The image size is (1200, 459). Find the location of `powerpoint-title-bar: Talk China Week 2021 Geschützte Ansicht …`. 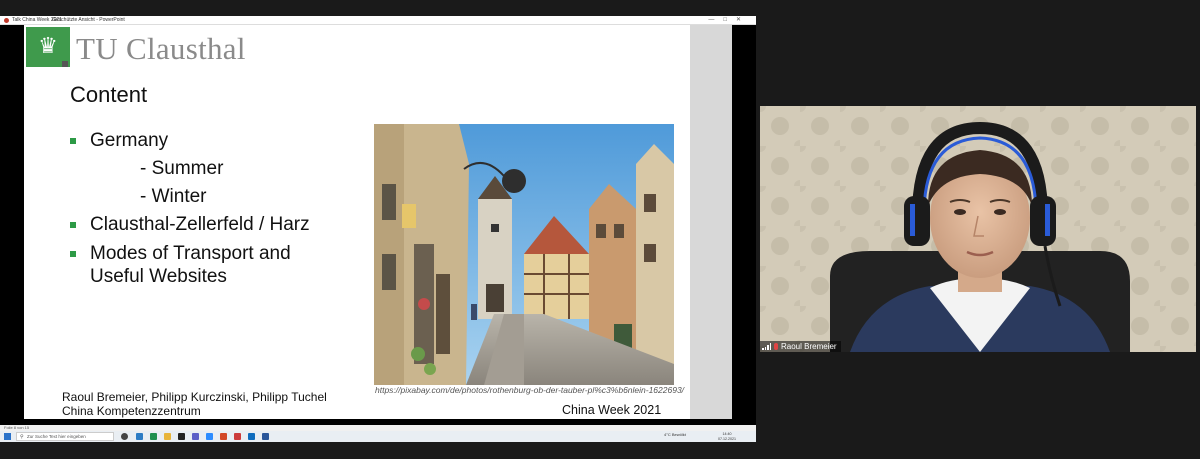

powerpoint-title-bar: Talk China Week 2021 Geschützte Ansicht … is located at coordinates (378, 20).